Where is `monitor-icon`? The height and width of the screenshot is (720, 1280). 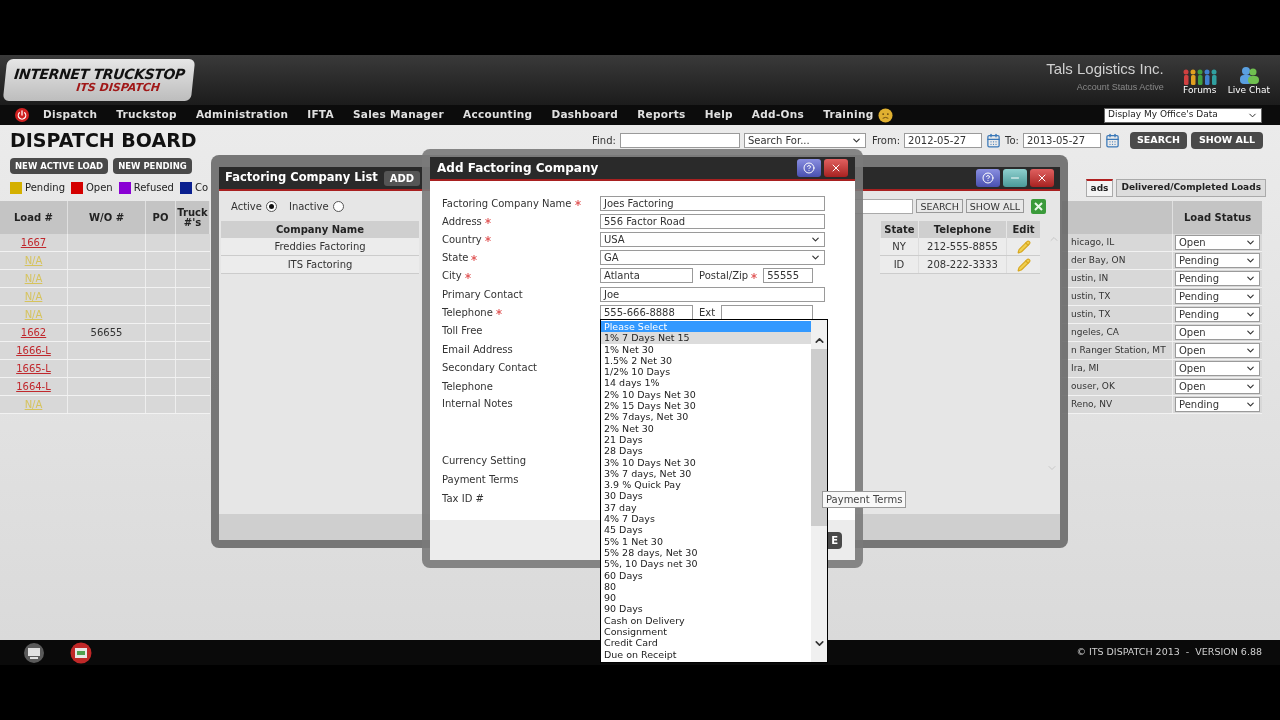
monitor-icon is located at coordinates (34, 652).